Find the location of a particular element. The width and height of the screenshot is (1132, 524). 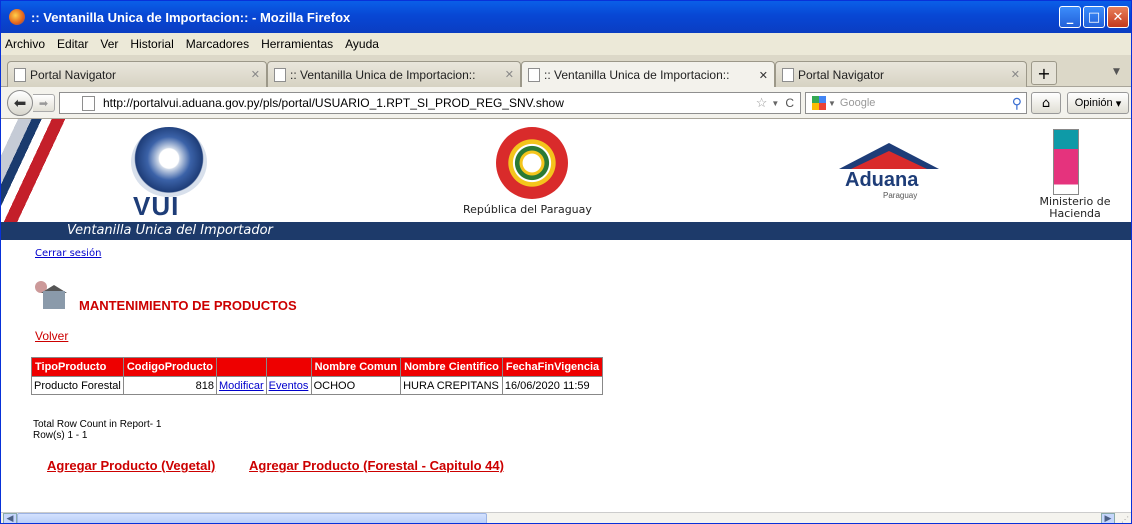

search-box: ▼ Google ⚲ is located at coordinates (916, 103).